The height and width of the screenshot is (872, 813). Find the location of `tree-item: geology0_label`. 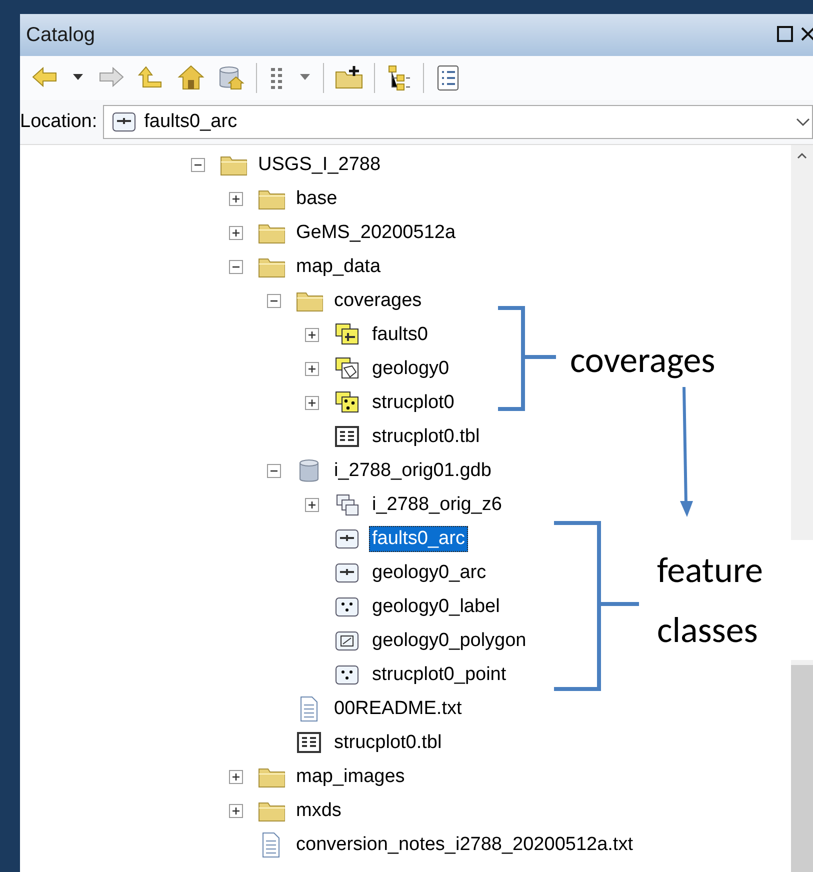

tree-item: geology0_label is located at coordinates (436, 607).